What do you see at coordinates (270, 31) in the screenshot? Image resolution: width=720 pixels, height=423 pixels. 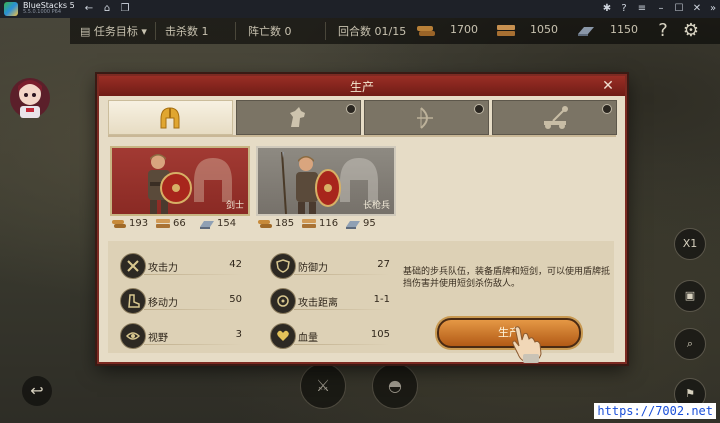 I see `deaths-counter: 阵亡数 0` at bounding box center [270, 31].